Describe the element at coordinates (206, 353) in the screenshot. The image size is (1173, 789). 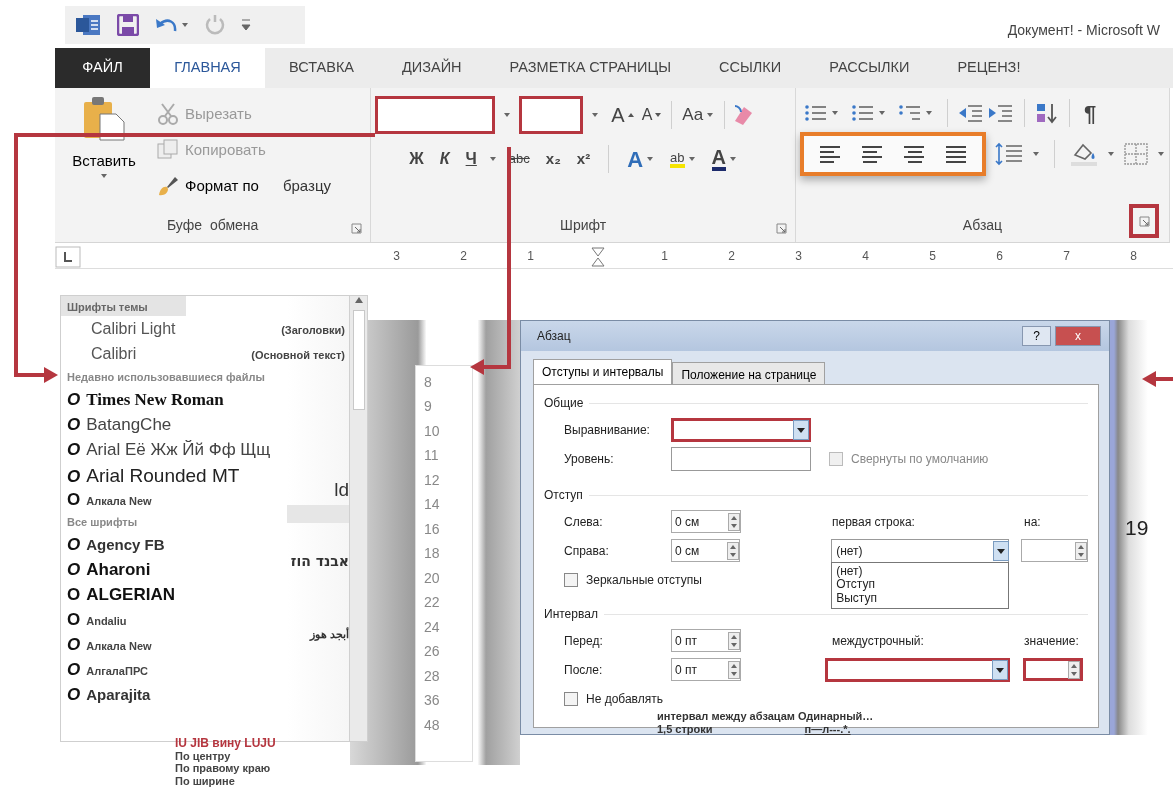
I see `font-option: Calibri (Основной текст)` at that location.